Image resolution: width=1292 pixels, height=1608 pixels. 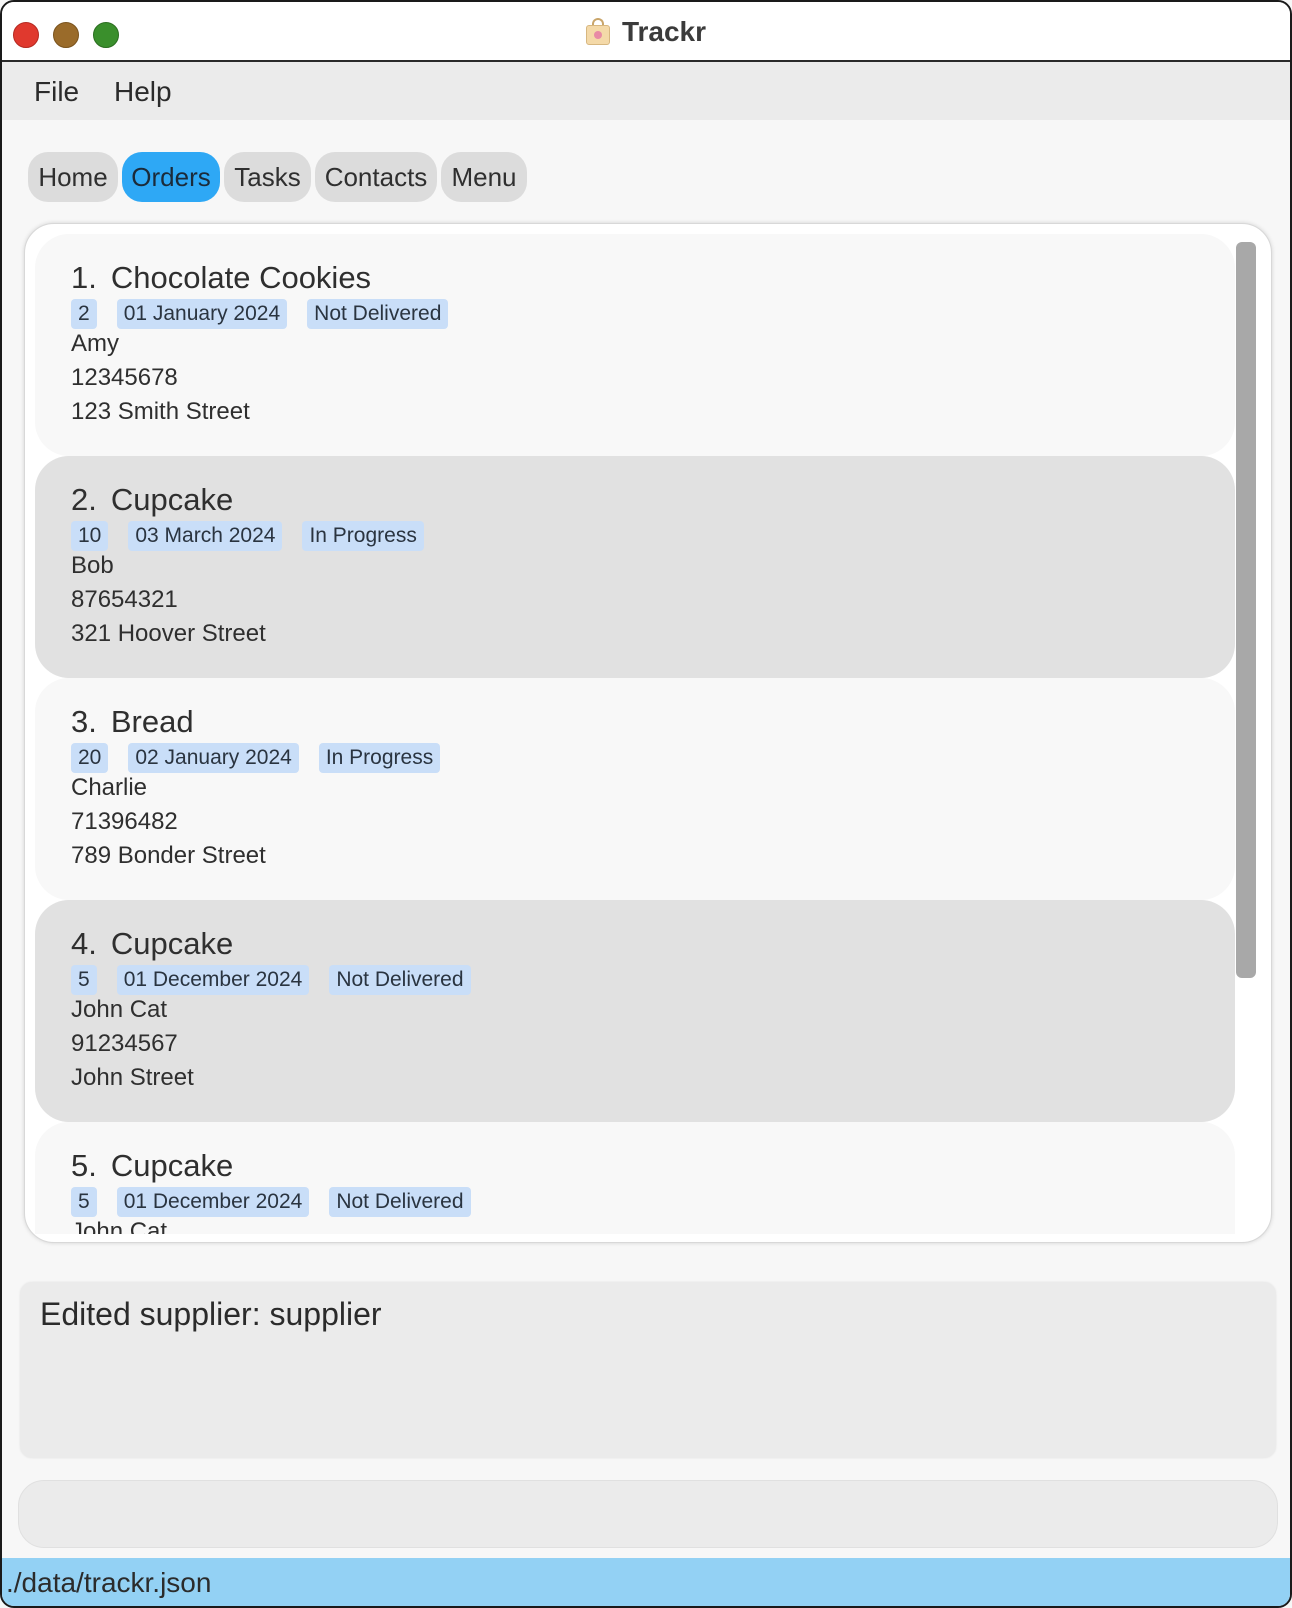 What do you see at coordinates (84, 277) in the screenshot?
I see `order-index: 1.` at bounding box center [84, 277].